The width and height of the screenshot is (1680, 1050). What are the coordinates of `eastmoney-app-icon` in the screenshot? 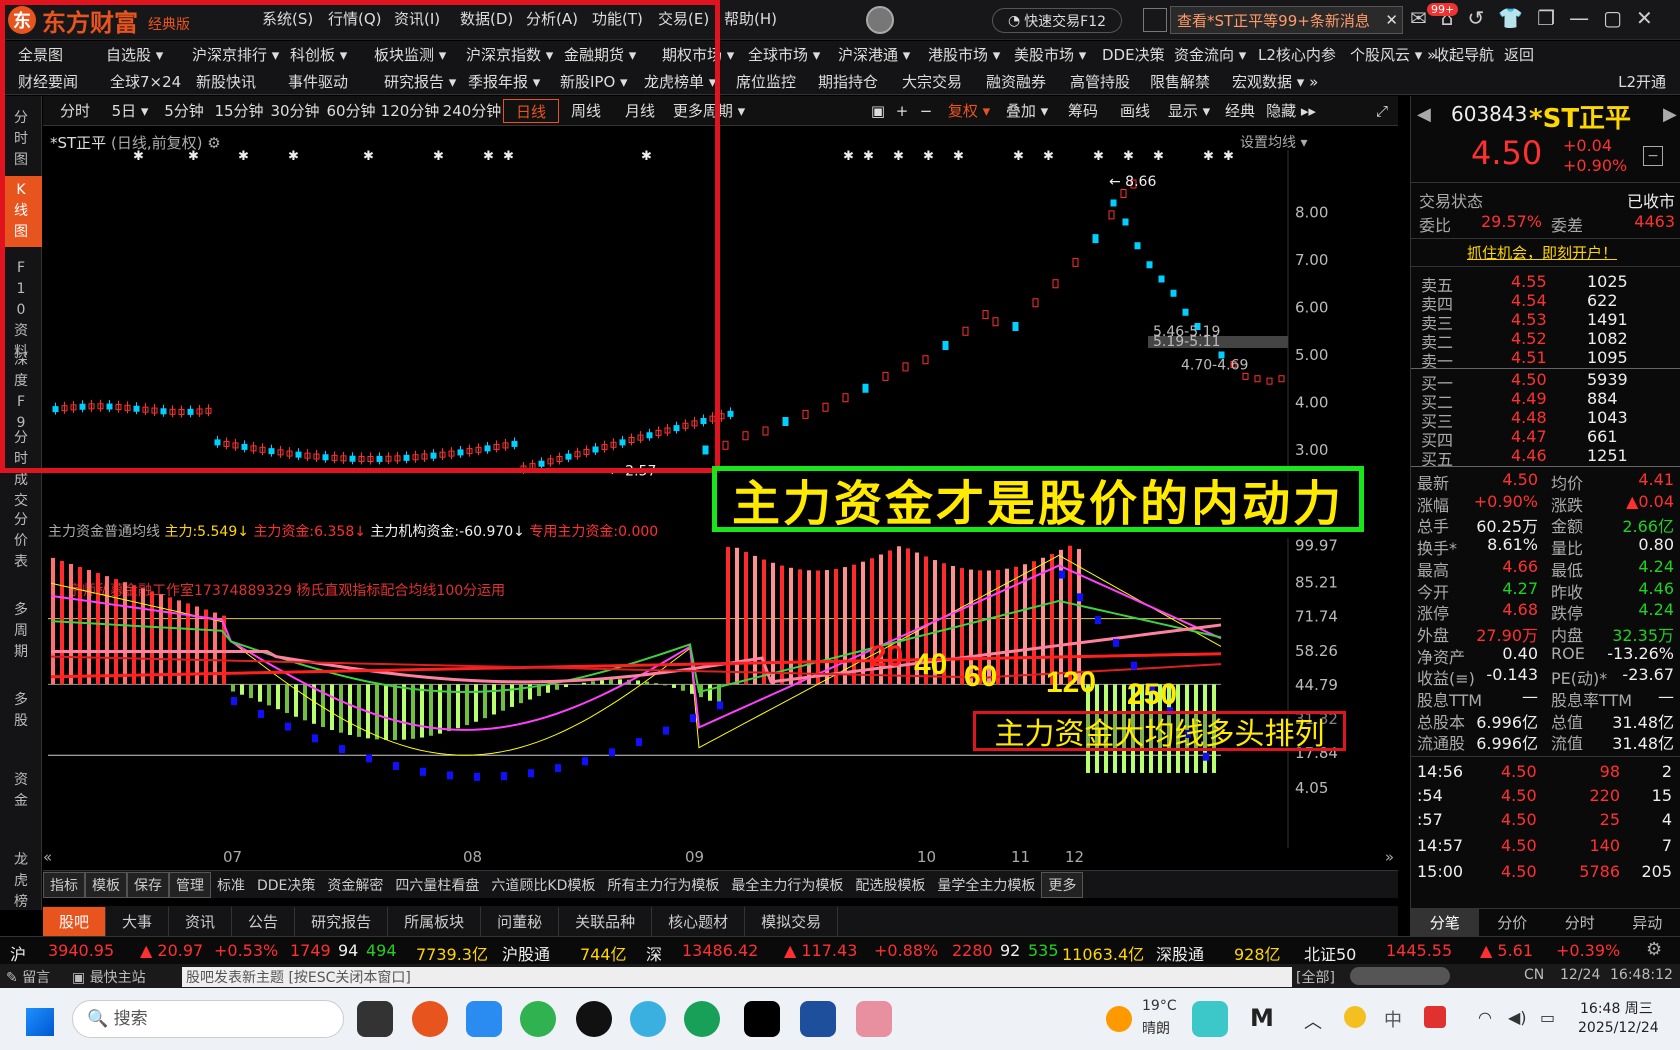 It's located at (430, 1019).